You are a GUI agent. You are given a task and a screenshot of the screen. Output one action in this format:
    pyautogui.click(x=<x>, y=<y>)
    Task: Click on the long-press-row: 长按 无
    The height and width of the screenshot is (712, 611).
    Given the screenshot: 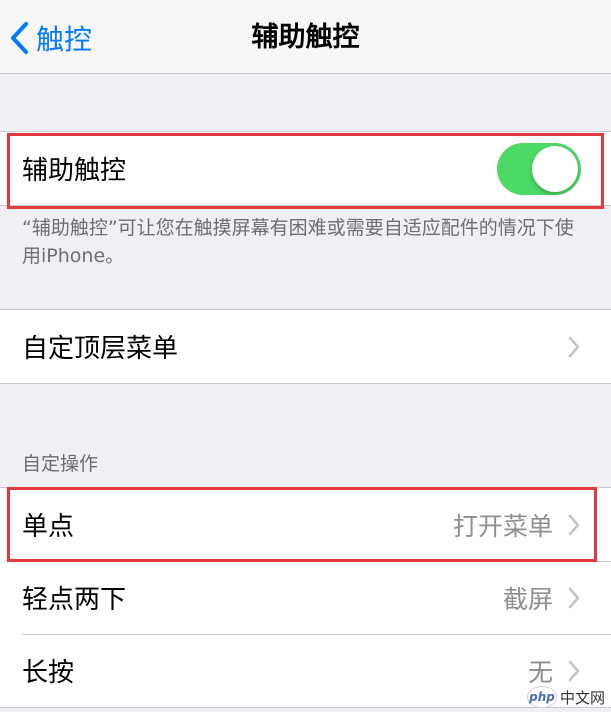 What is the action you would take?
    pyautogui.click(x=305, y=670)
    